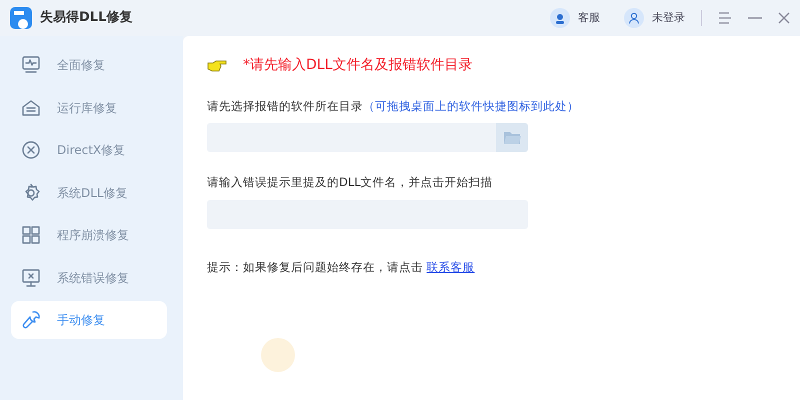 Image resolution: width=800 pixels, height=400 pixels. I want to click on contact-support-link: 联系客服, so click(450, 267).